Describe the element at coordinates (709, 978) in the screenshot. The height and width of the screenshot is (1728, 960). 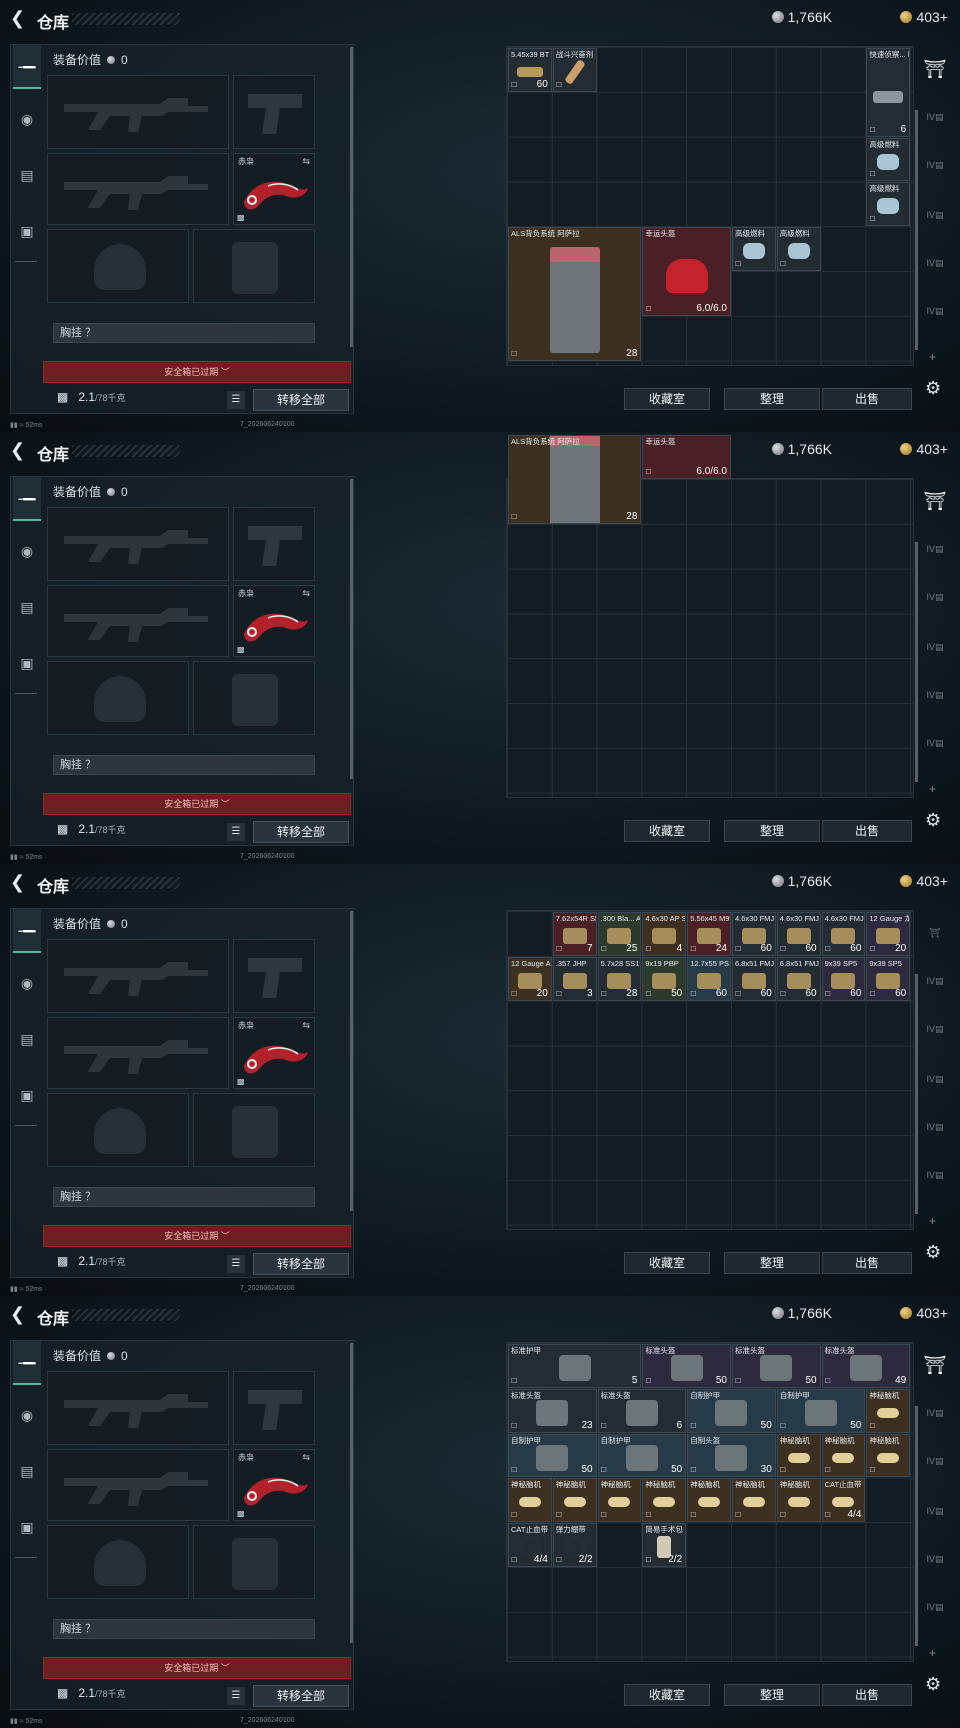
I see `stash-item: 12.7x55 PS12B 60 ☐` at that location.